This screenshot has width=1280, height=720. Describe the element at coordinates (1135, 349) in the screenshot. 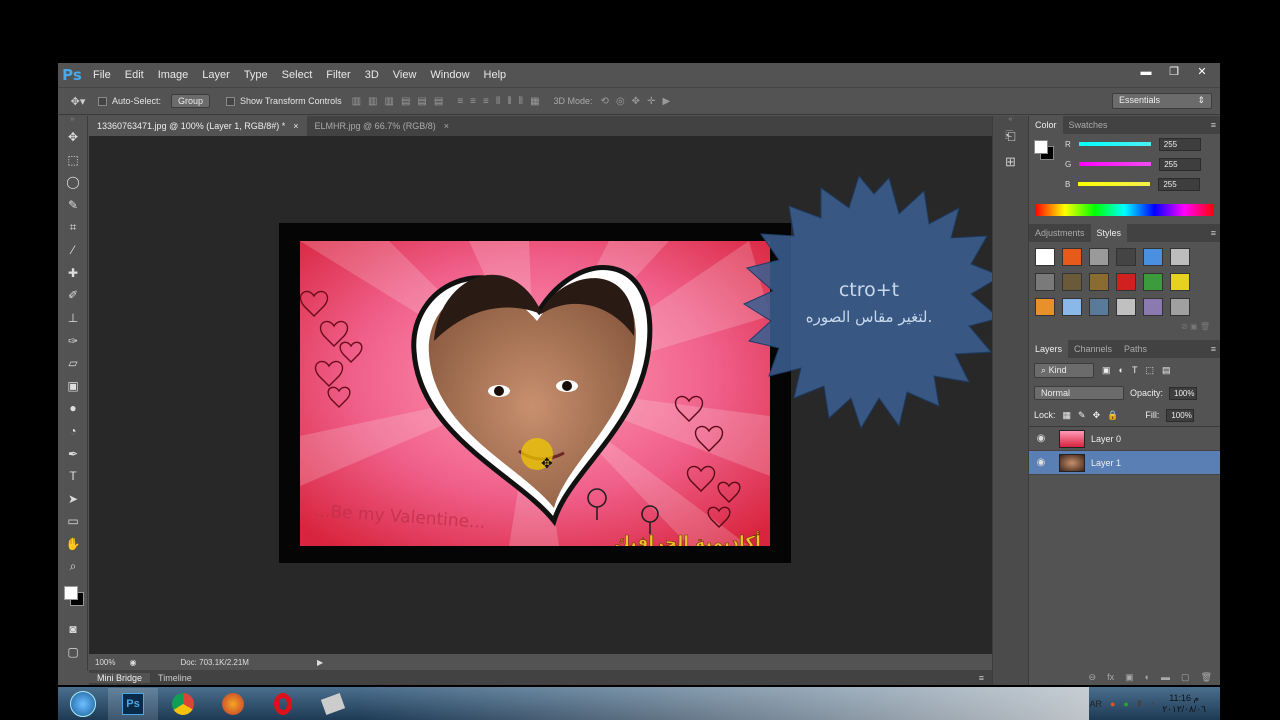

I see `tab-paths: Paths` at that location.